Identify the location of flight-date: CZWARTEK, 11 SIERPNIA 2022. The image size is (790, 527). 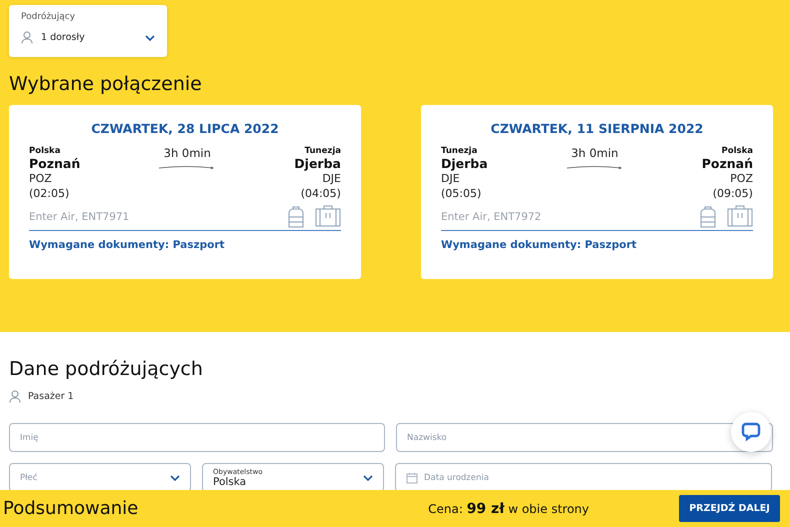
(597, 128).